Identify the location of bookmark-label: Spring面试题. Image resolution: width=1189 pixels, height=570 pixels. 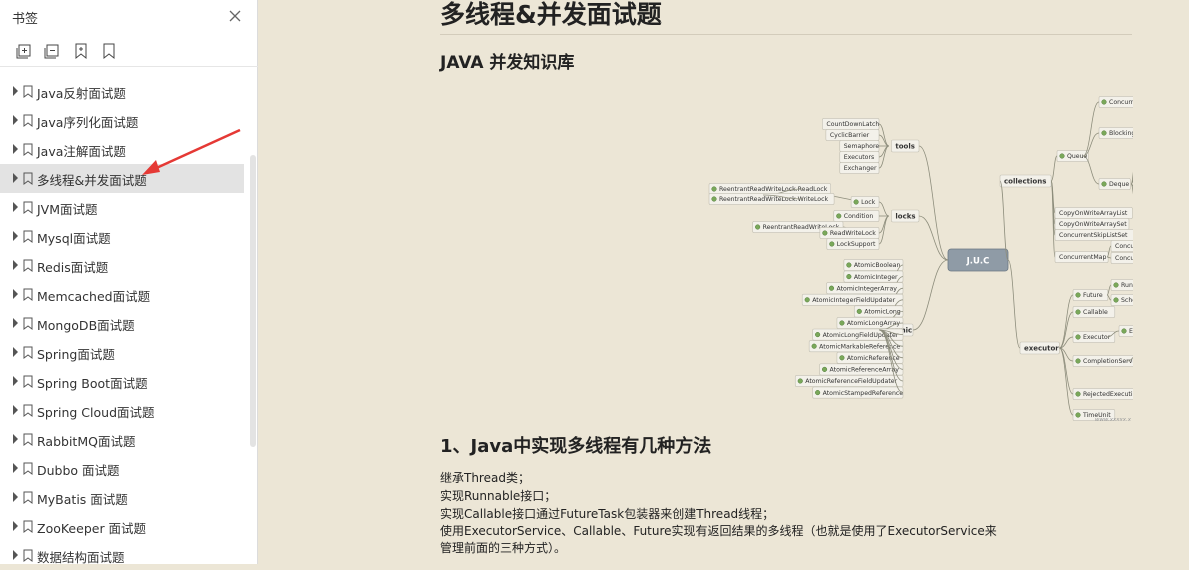
(76, 354).